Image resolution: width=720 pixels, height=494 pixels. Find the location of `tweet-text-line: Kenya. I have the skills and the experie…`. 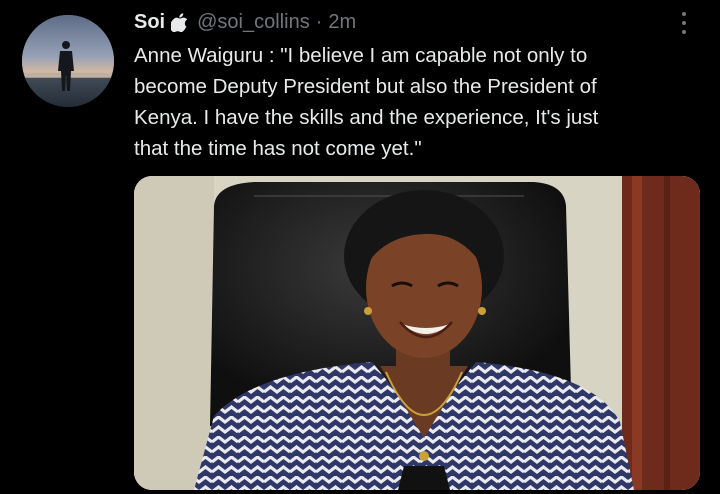

tweet-text-line: Kenya. I have the skills and the experie… is located at coordinates (366, 117).